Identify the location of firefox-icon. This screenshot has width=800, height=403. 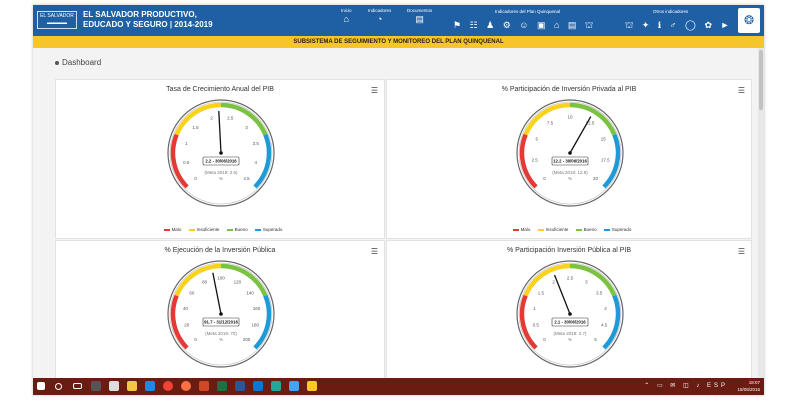
(186, 386).